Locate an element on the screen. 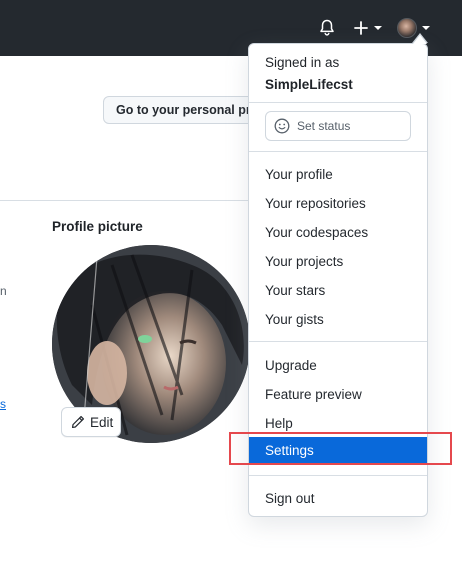 The width and height of the screenshot is (462, 579). signed-in-username: SimpleLifecst is located at coordinates (309, 84).